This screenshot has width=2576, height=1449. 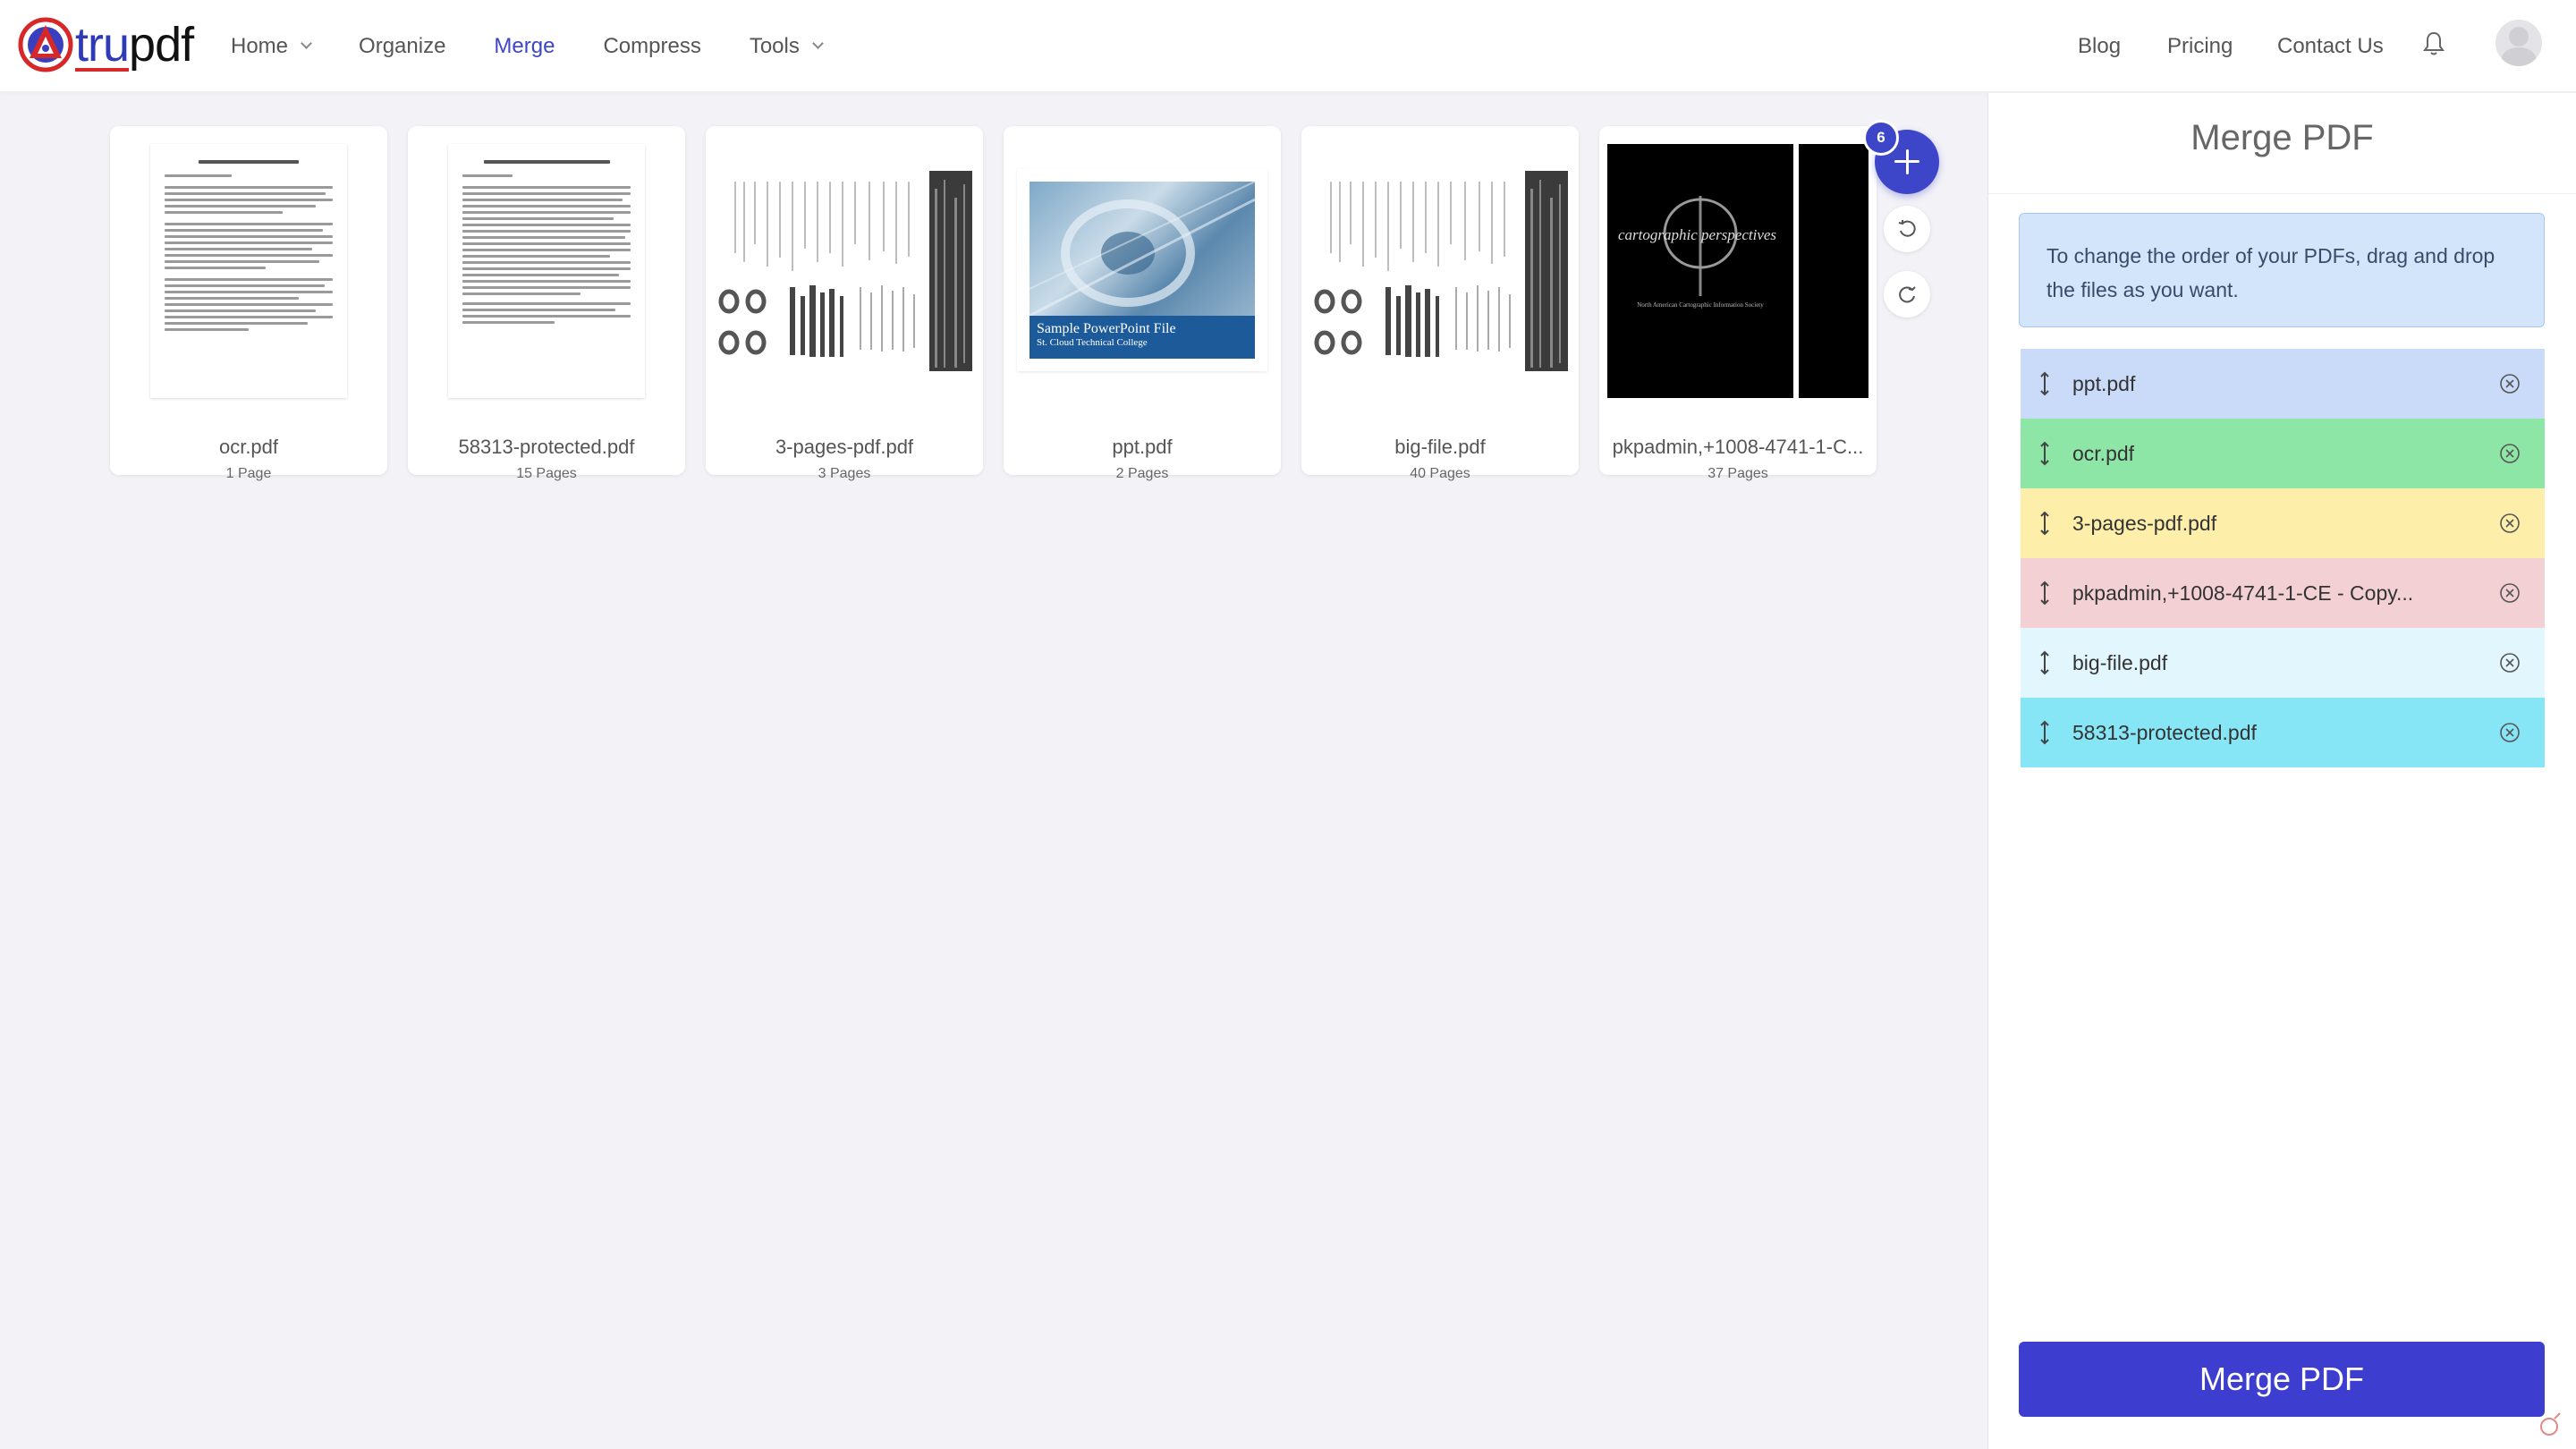 I want to click on file-name: ppt.pdf, so click(x=1142, y=447).